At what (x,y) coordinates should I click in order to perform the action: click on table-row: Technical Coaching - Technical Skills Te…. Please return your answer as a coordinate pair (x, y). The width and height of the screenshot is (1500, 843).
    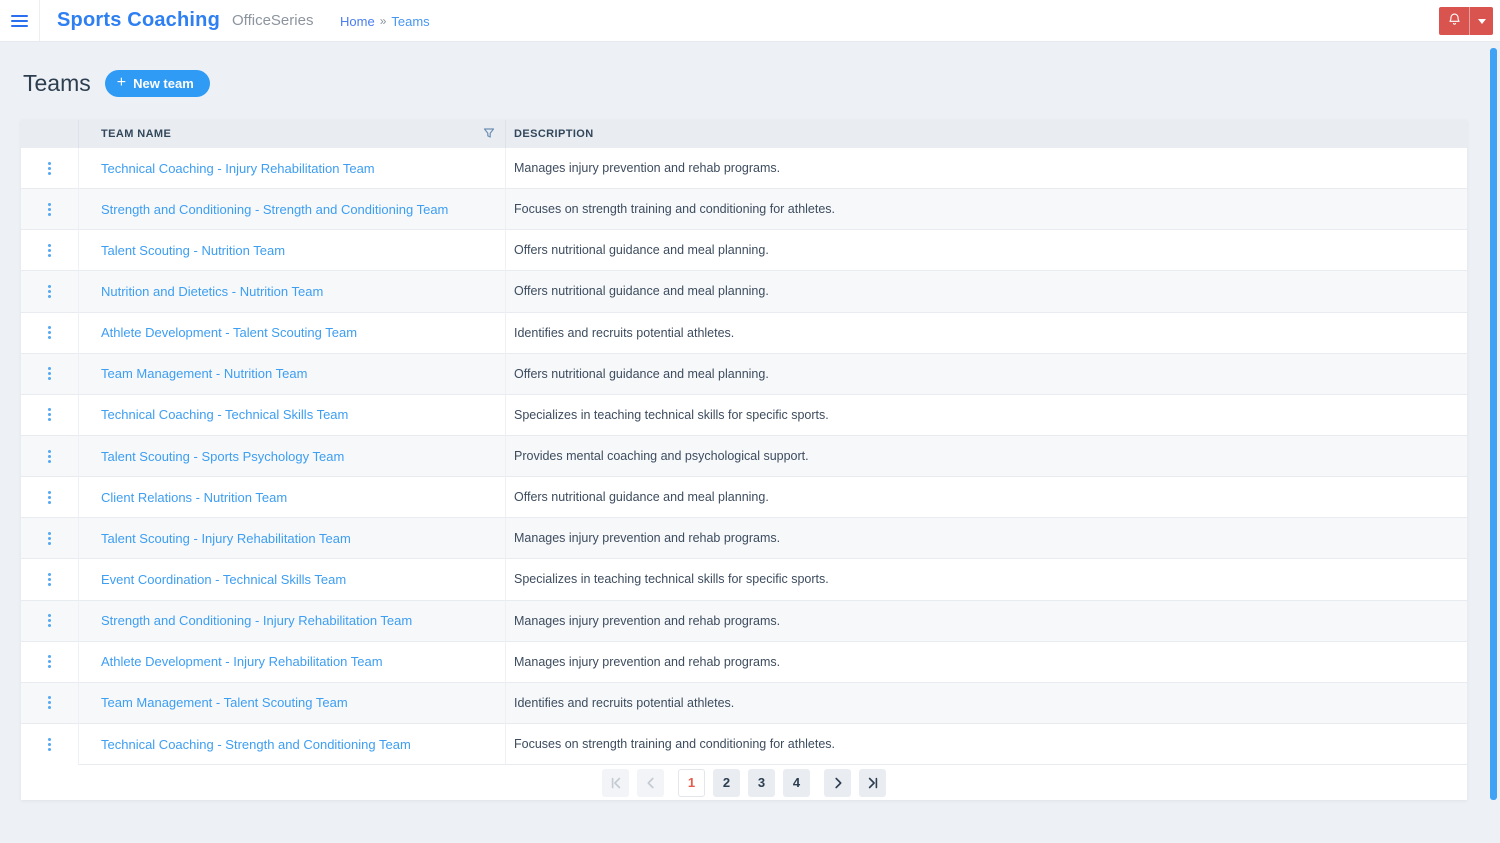
    Looking at the image, I should click on (744, 415).